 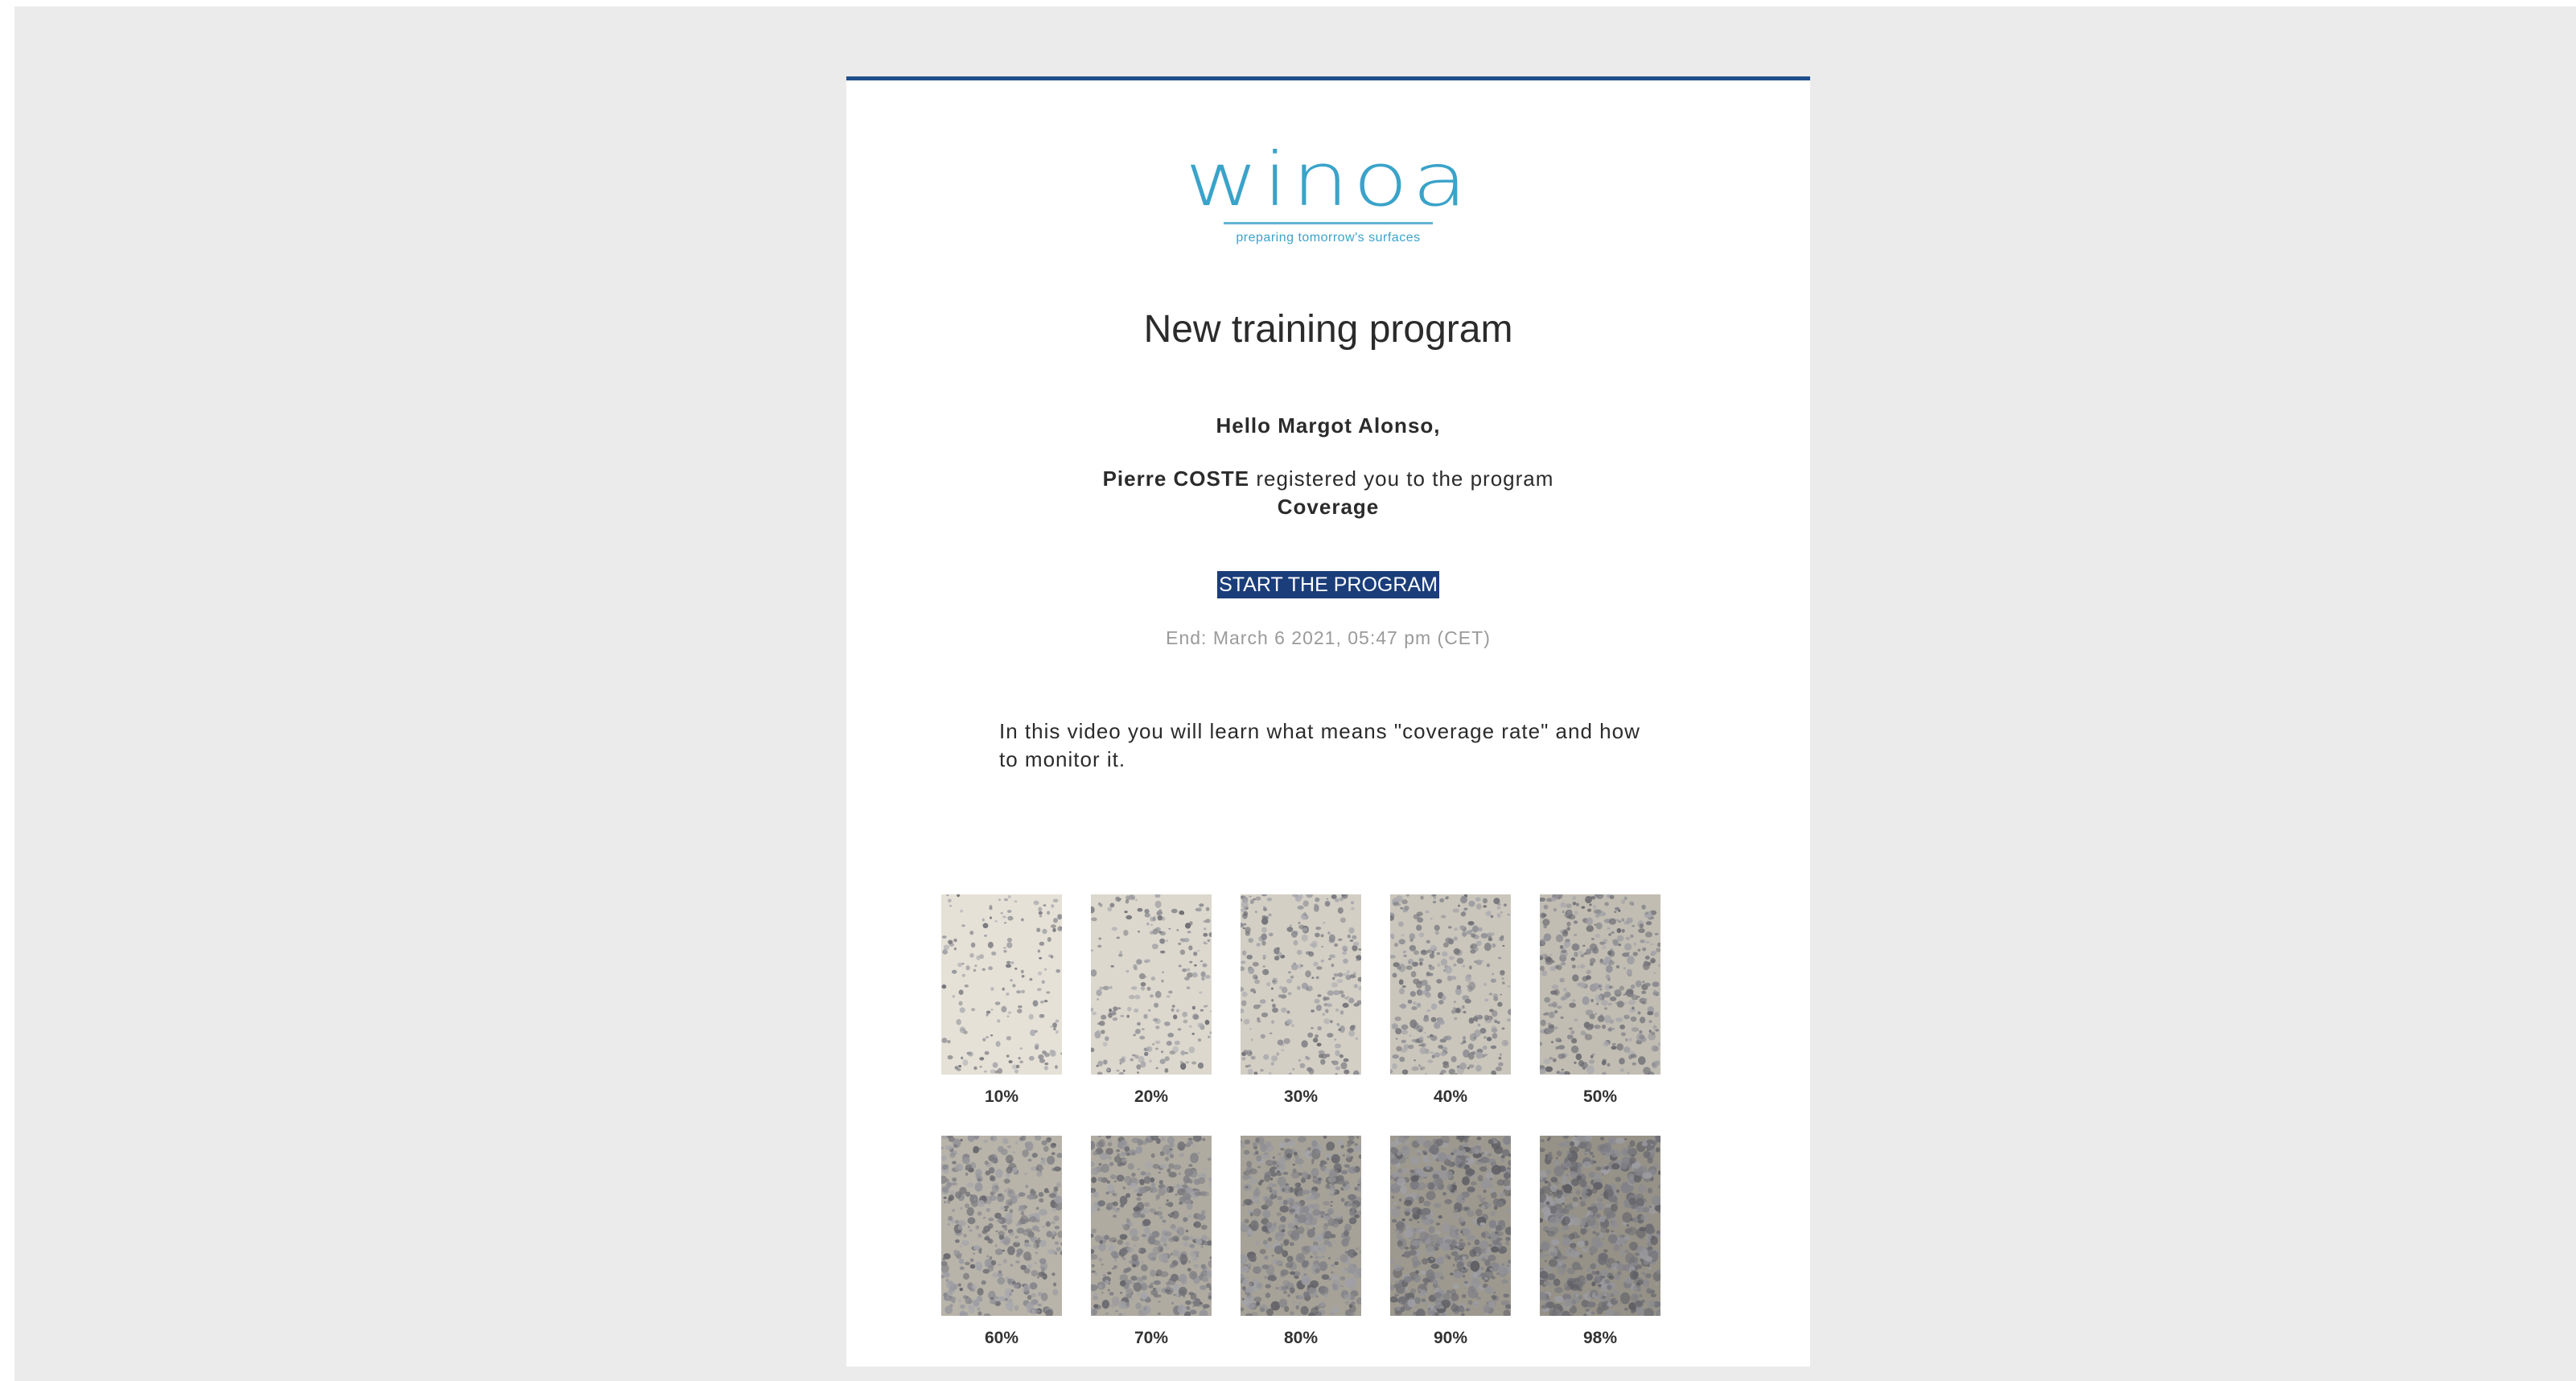 What do you see at coordinates (1600, 1096) in the screenshot?
I see `coverage-sample-label: 50%` at bounding box center [1600, 1096].